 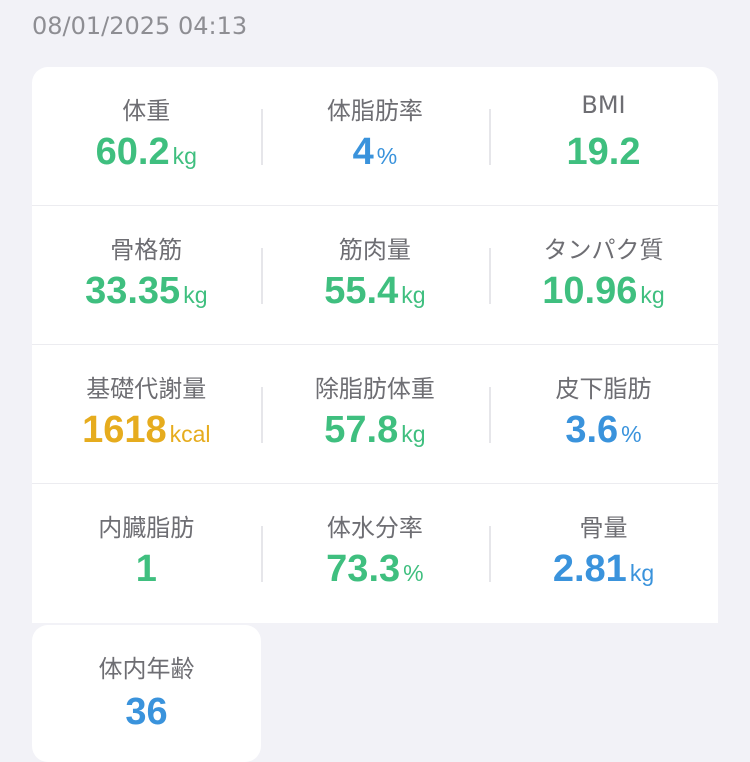 I want to click on metric-label: 骨量, so click(x=603, y=528).